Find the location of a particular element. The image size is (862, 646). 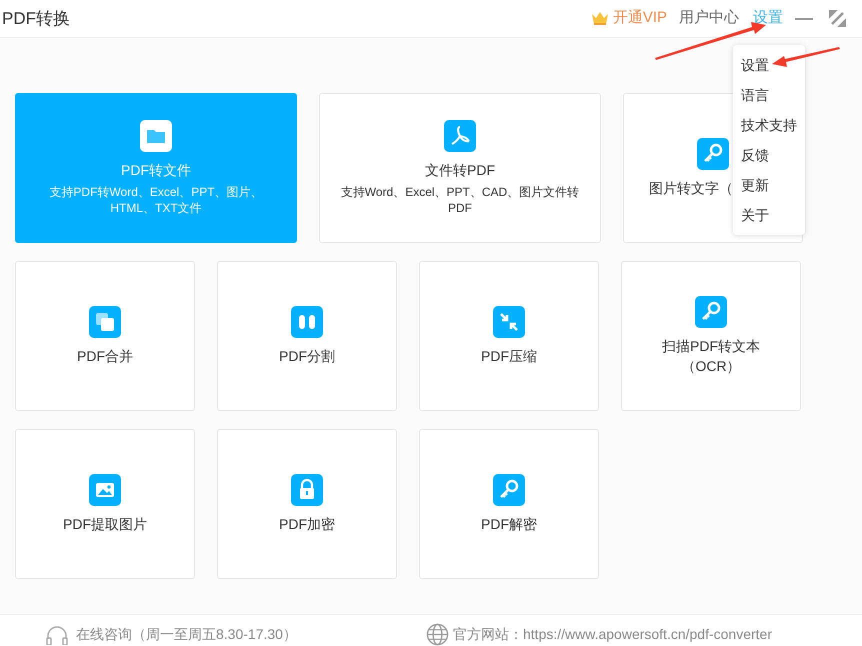

website-link: 官方网站：https://www.apowersoft.cn/pdf-converter is located at coordinates (612, 634).